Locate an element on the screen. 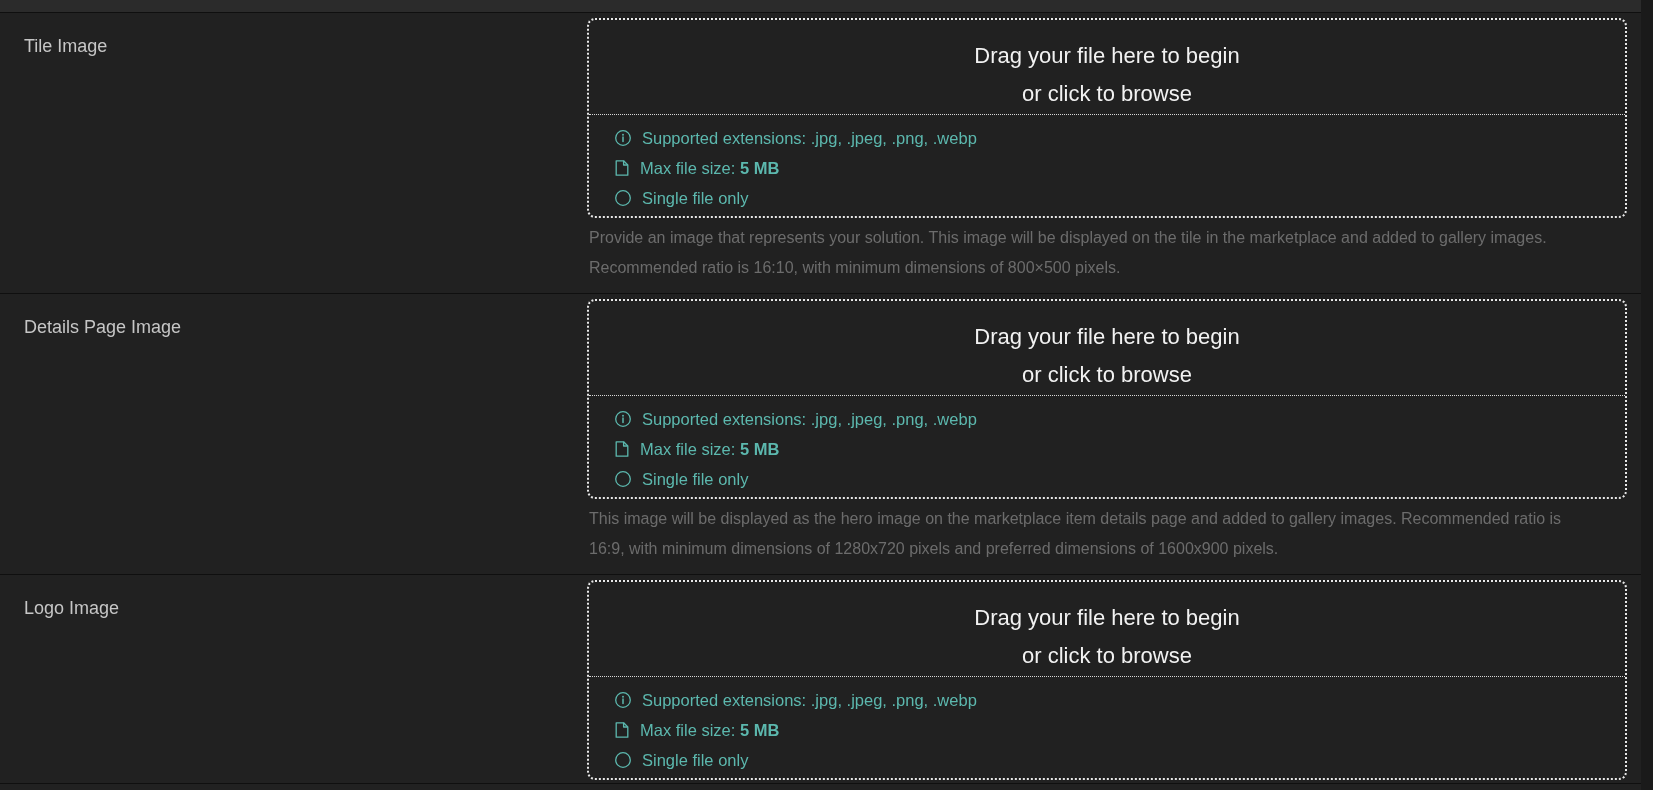 This screenshot has height=790, width=1653. field-label: Details Page Image is located at coordinates (103, 327).